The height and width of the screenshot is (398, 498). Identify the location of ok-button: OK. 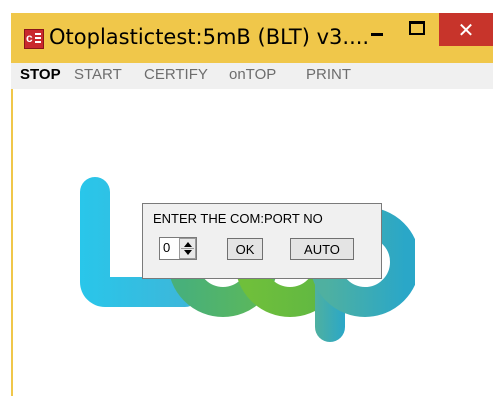
(245, 249).